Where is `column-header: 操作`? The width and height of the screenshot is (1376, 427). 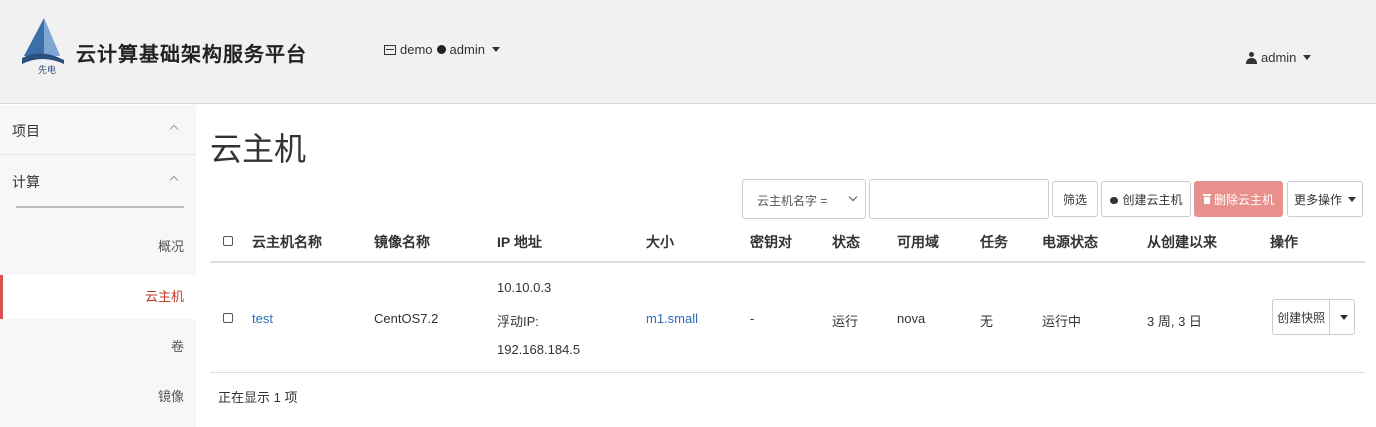 column-header: 操作 is located at coordinates (1284, 242).